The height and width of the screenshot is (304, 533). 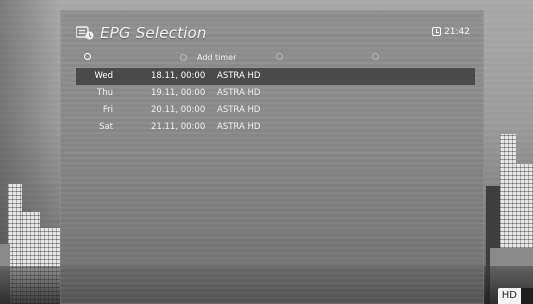 What do you see at coordinates (380, 56) in the screenshot?
I see `blue-button` at bounding box center [380, 56].